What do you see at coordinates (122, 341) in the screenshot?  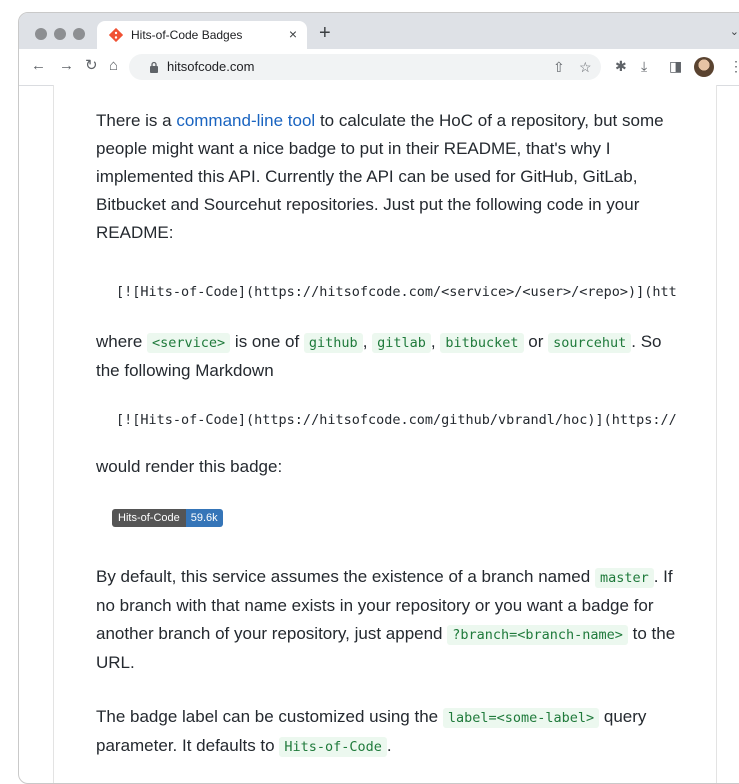 I see `services-text: where` at bounding box center [122, 341].